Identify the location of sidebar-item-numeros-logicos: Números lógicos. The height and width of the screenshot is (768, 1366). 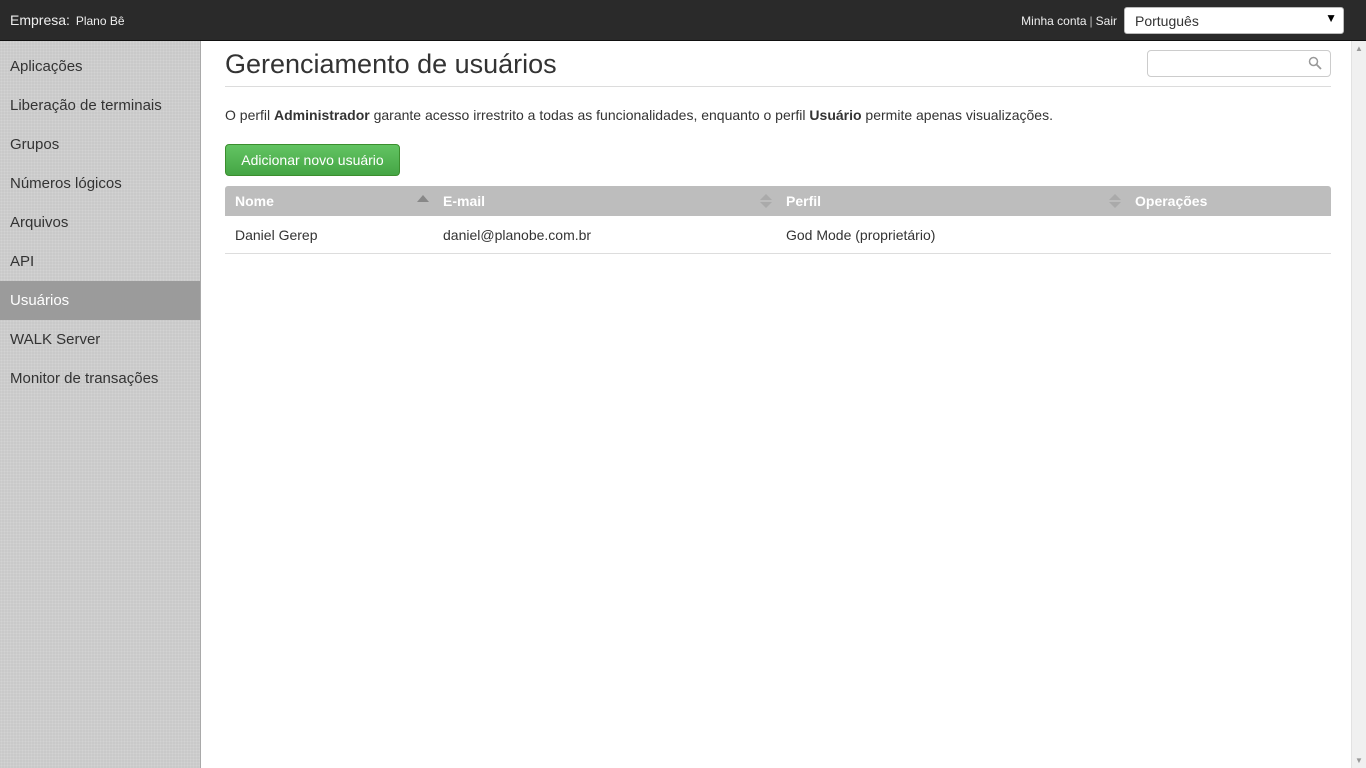
(100, 183).